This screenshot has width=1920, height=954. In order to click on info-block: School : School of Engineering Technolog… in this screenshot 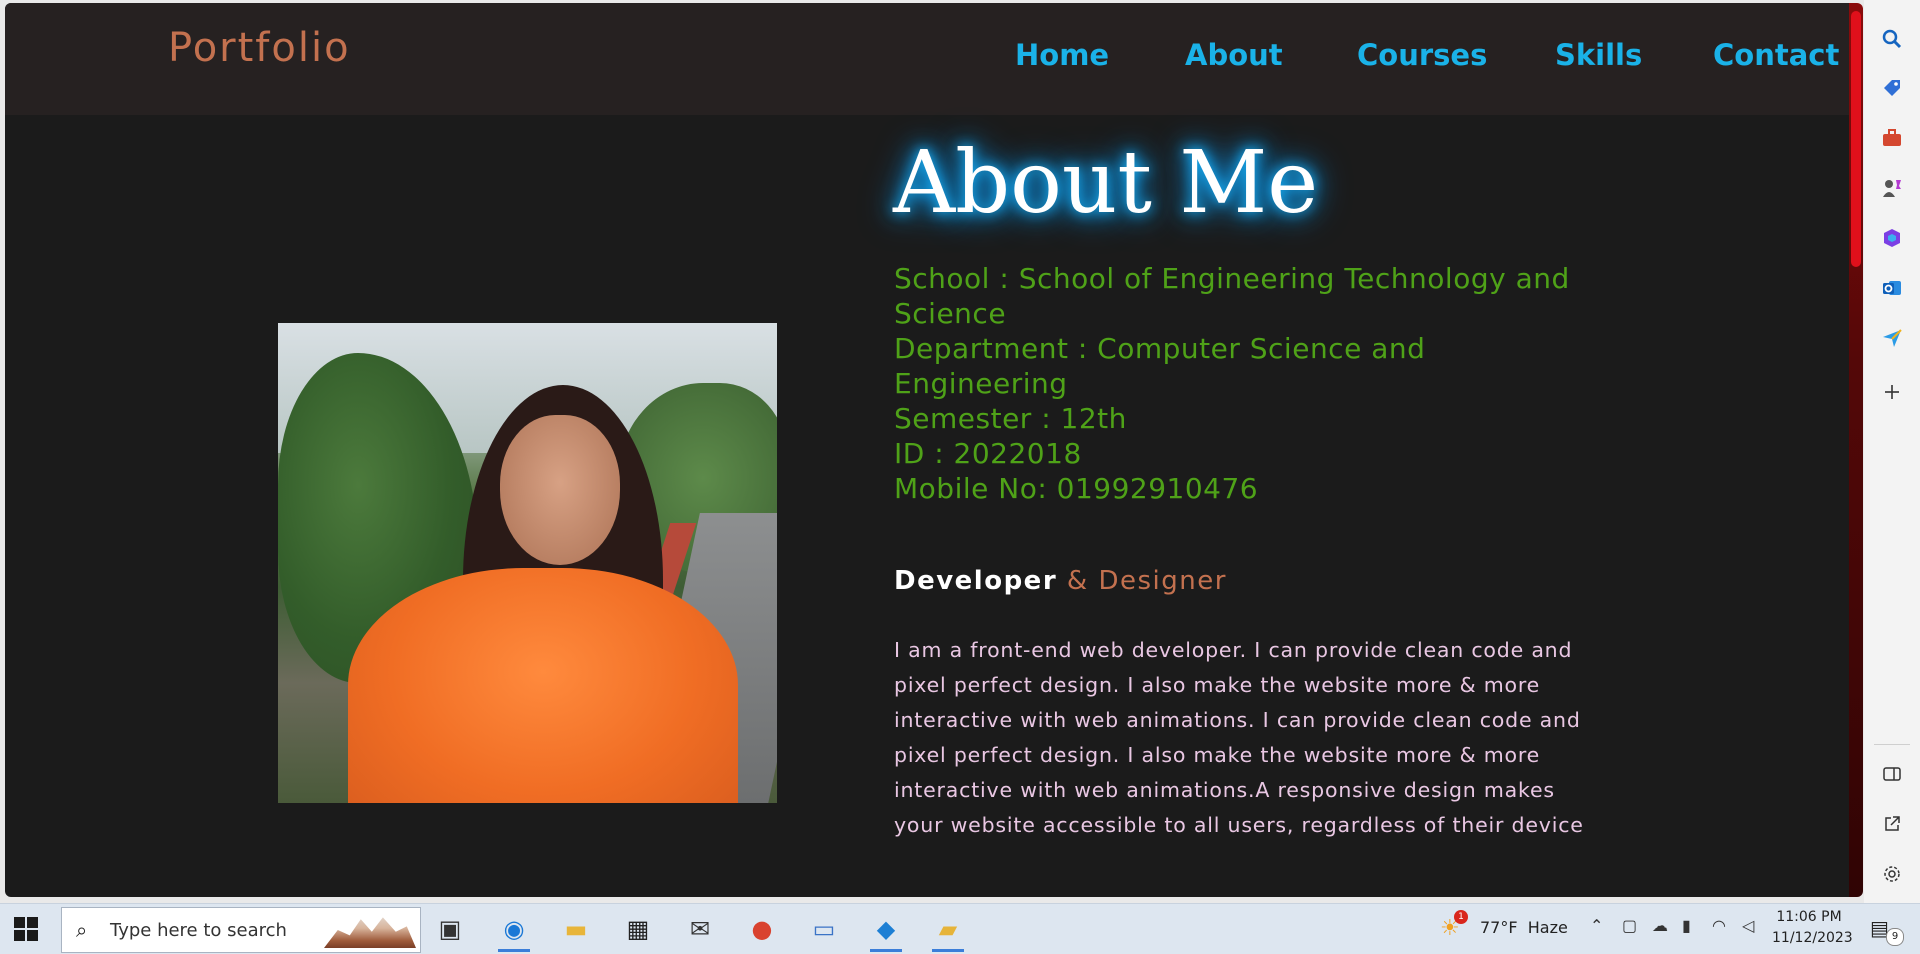, I will do `click(1234, 383)`.